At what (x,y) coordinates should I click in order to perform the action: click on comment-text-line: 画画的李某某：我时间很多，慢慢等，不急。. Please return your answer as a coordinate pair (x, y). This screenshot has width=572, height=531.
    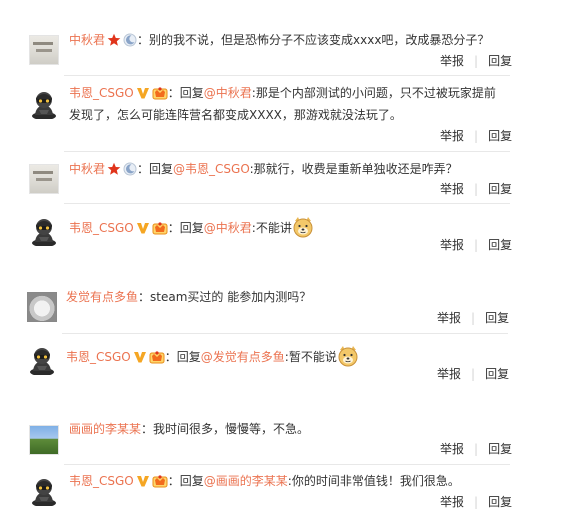
    Looking at the image, I should click on (189, 429).